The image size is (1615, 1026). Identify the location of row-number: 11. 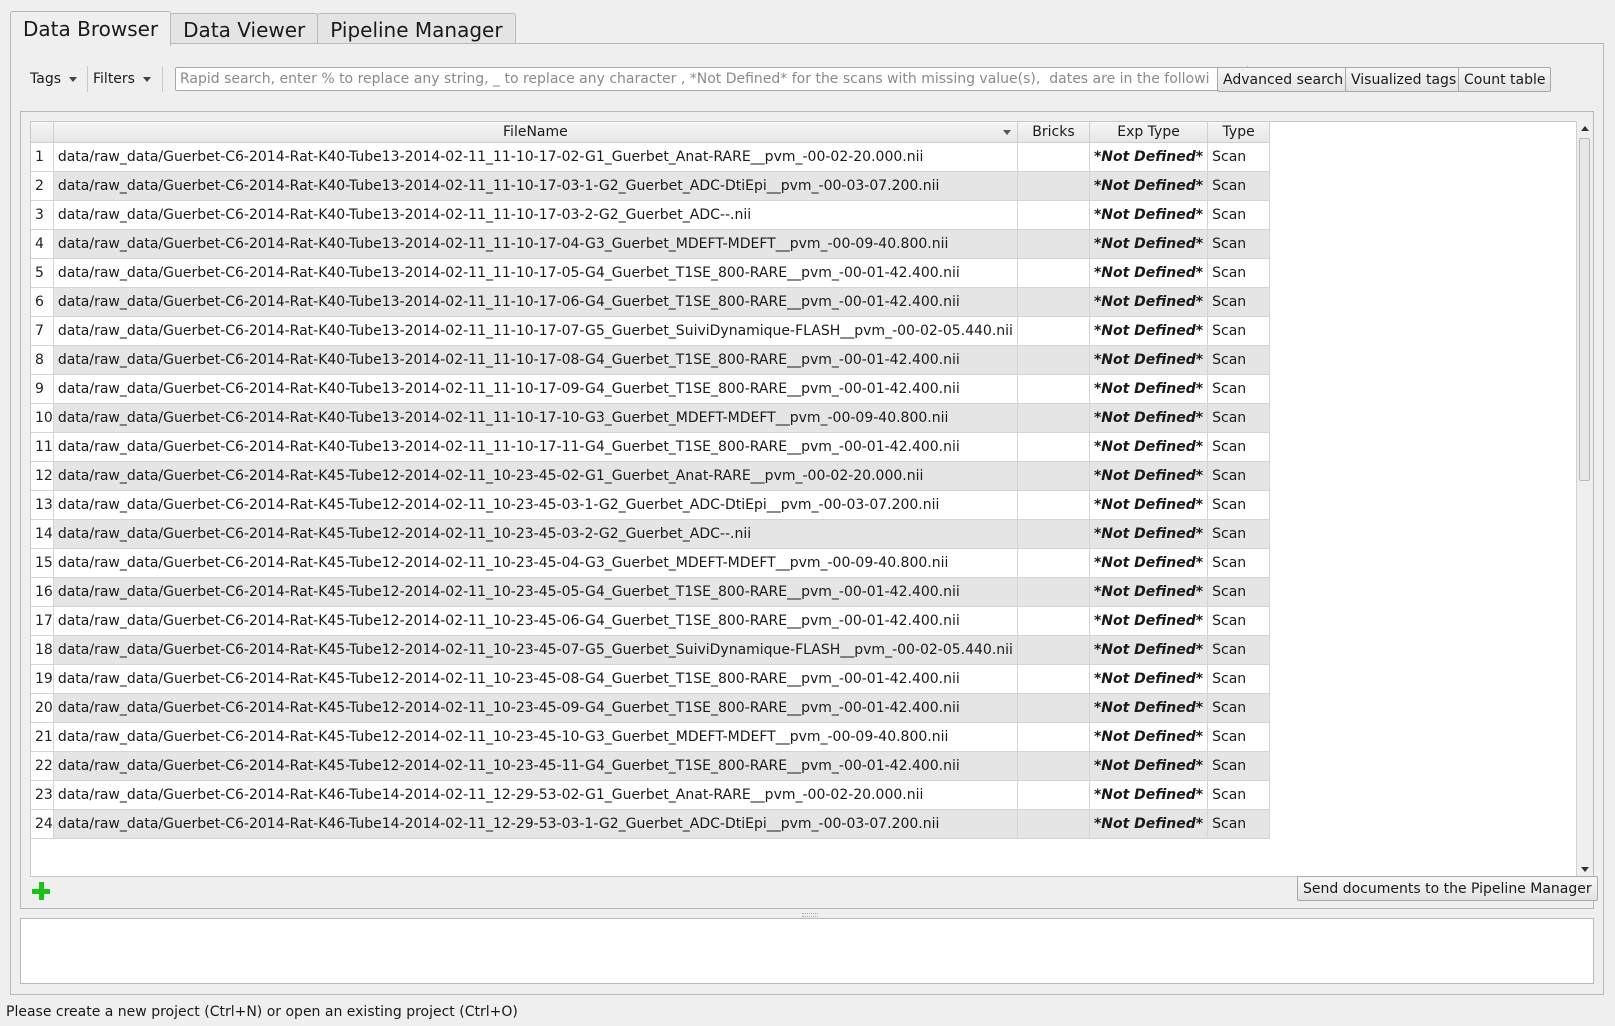
(42, 447).